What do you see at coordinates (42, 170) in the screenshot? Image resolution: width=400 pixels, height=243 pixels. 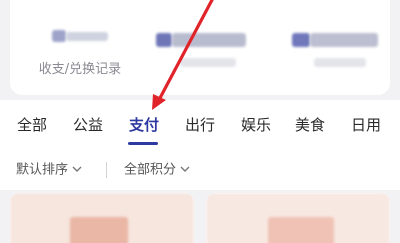 I see `sort-dropdown-label: 默认排序` at bounding box center [42, 170].